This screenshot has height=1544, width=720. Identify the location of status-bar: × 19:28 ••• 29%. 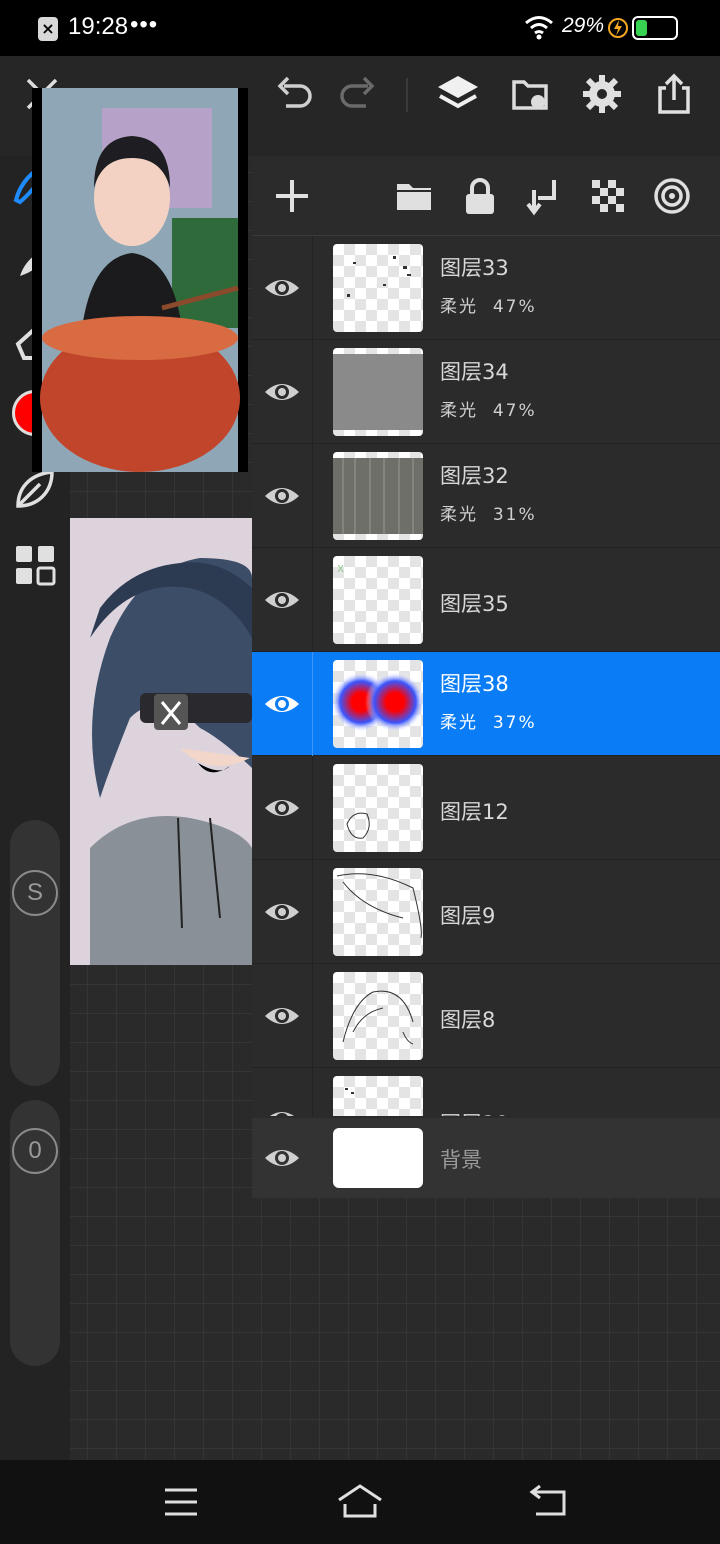
(360, 28).